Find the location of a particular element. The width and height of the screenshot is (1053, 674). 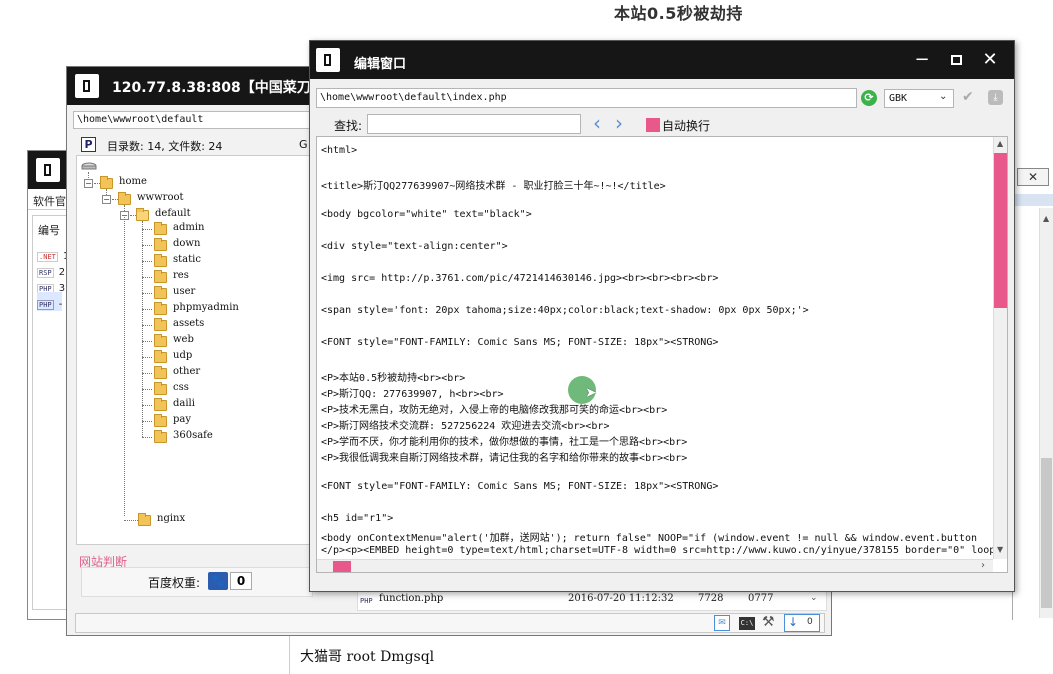

download-counter: ↓ 0 is located at coordinates (802, 623).